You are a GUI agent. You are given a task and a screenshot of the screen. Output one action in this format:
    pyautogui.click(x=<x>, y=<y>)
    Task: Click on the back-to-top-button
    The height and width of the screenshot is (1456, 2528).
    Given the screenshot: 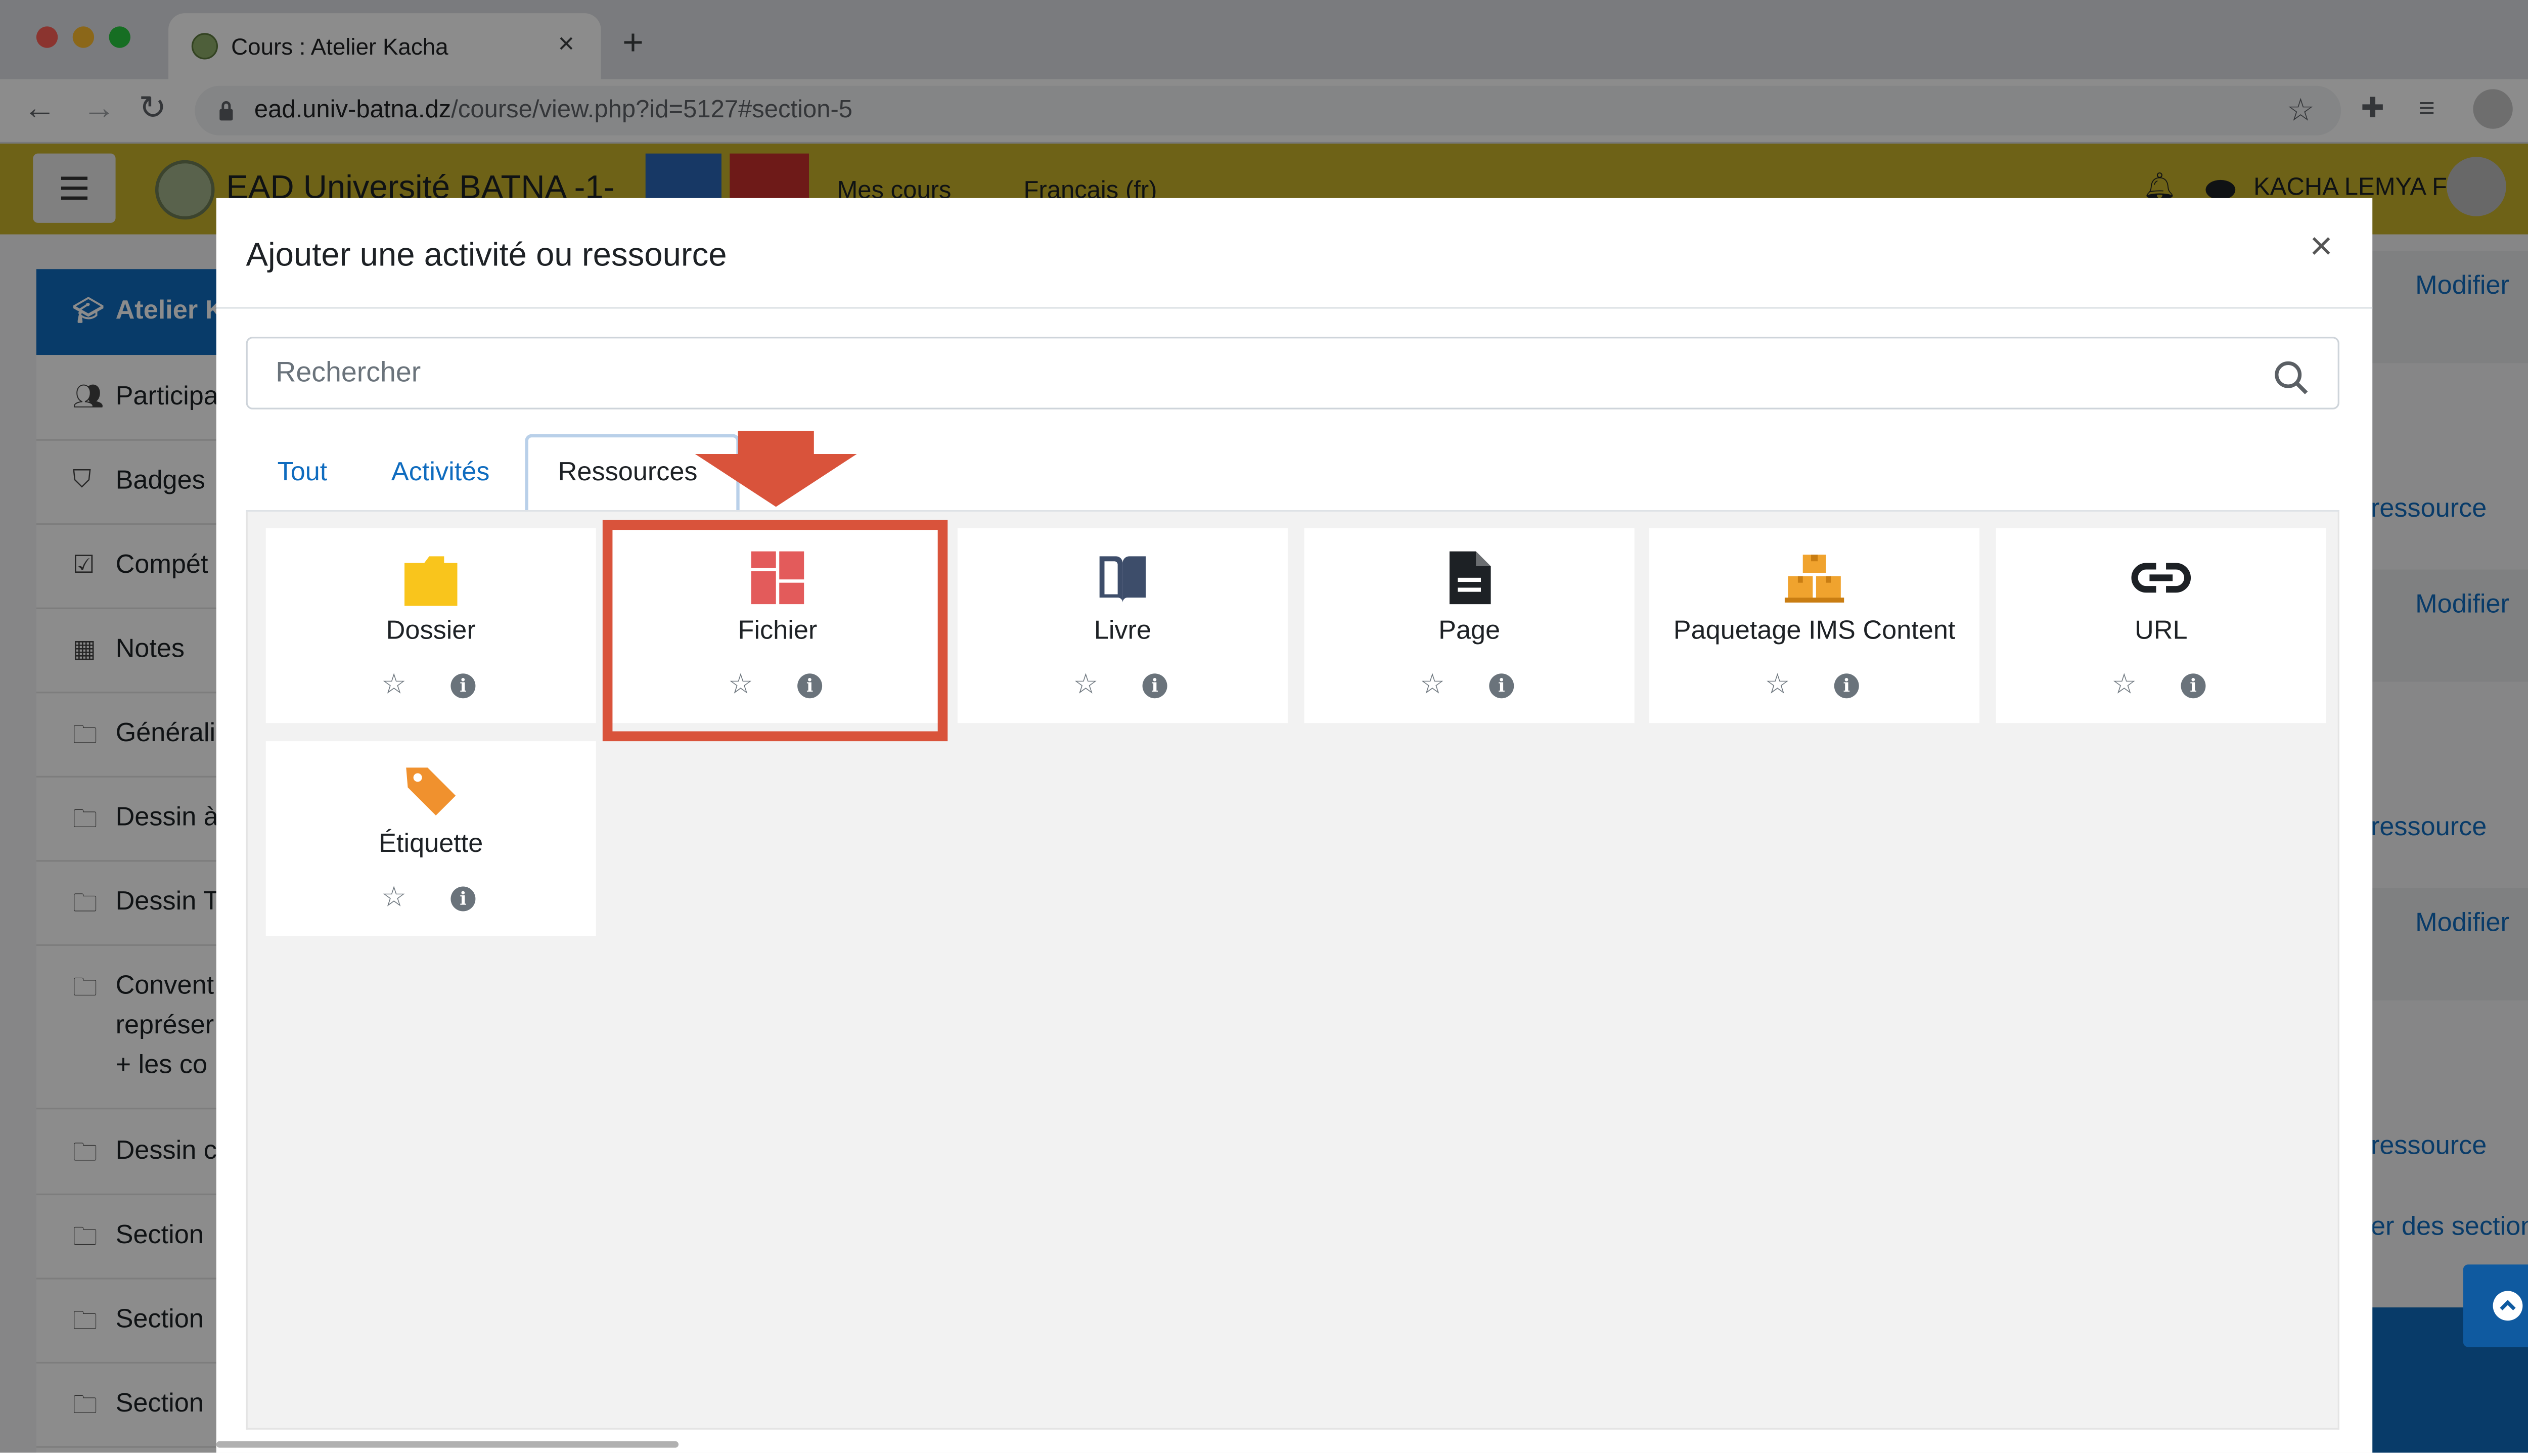 What is the action you would take?
    pyautogui.click(x=2495, y=1305)
    